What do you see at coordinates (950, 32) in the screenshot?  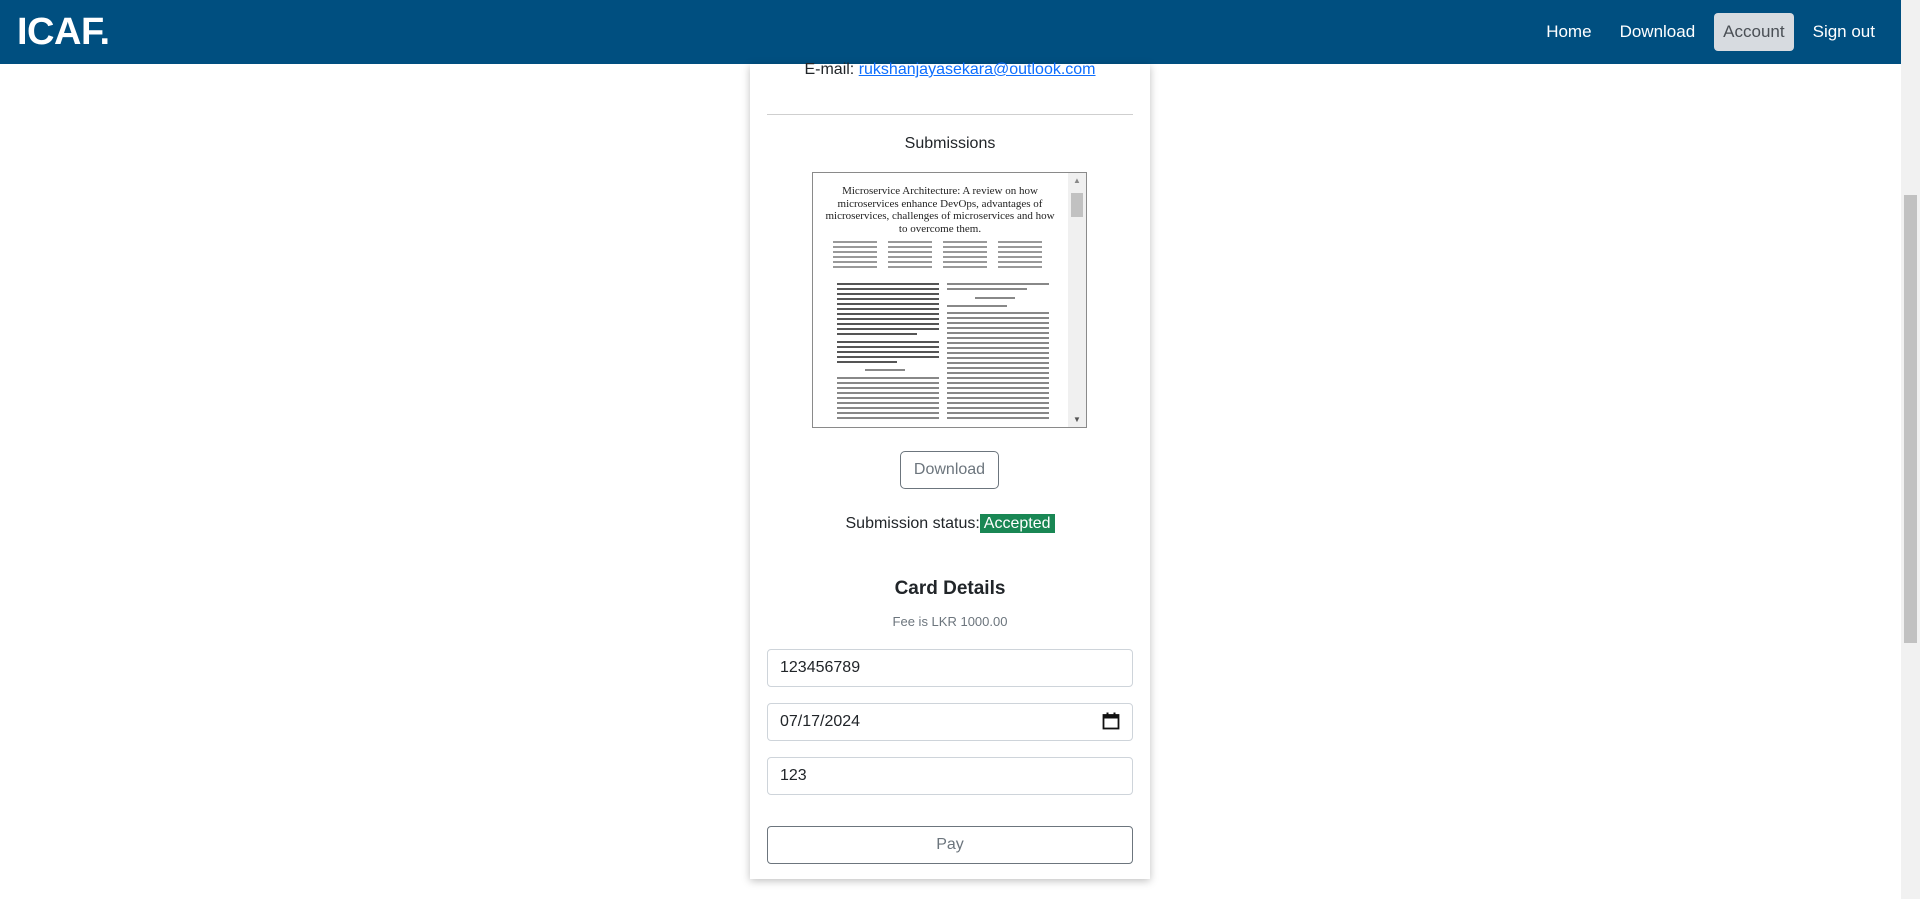 I see `top-navbar: ICAF. Home Download Account Sign out` at bounding box center [950, 32].